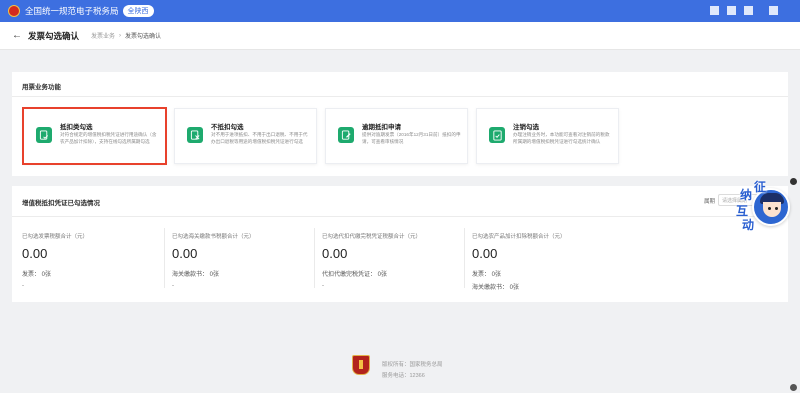 The width and height of the screenshot is (800, 393). Describe the element at coordinates (103, 35) in the screenshot. I see `breadcrumb-item-invoice-business: 发票业务` at that location.